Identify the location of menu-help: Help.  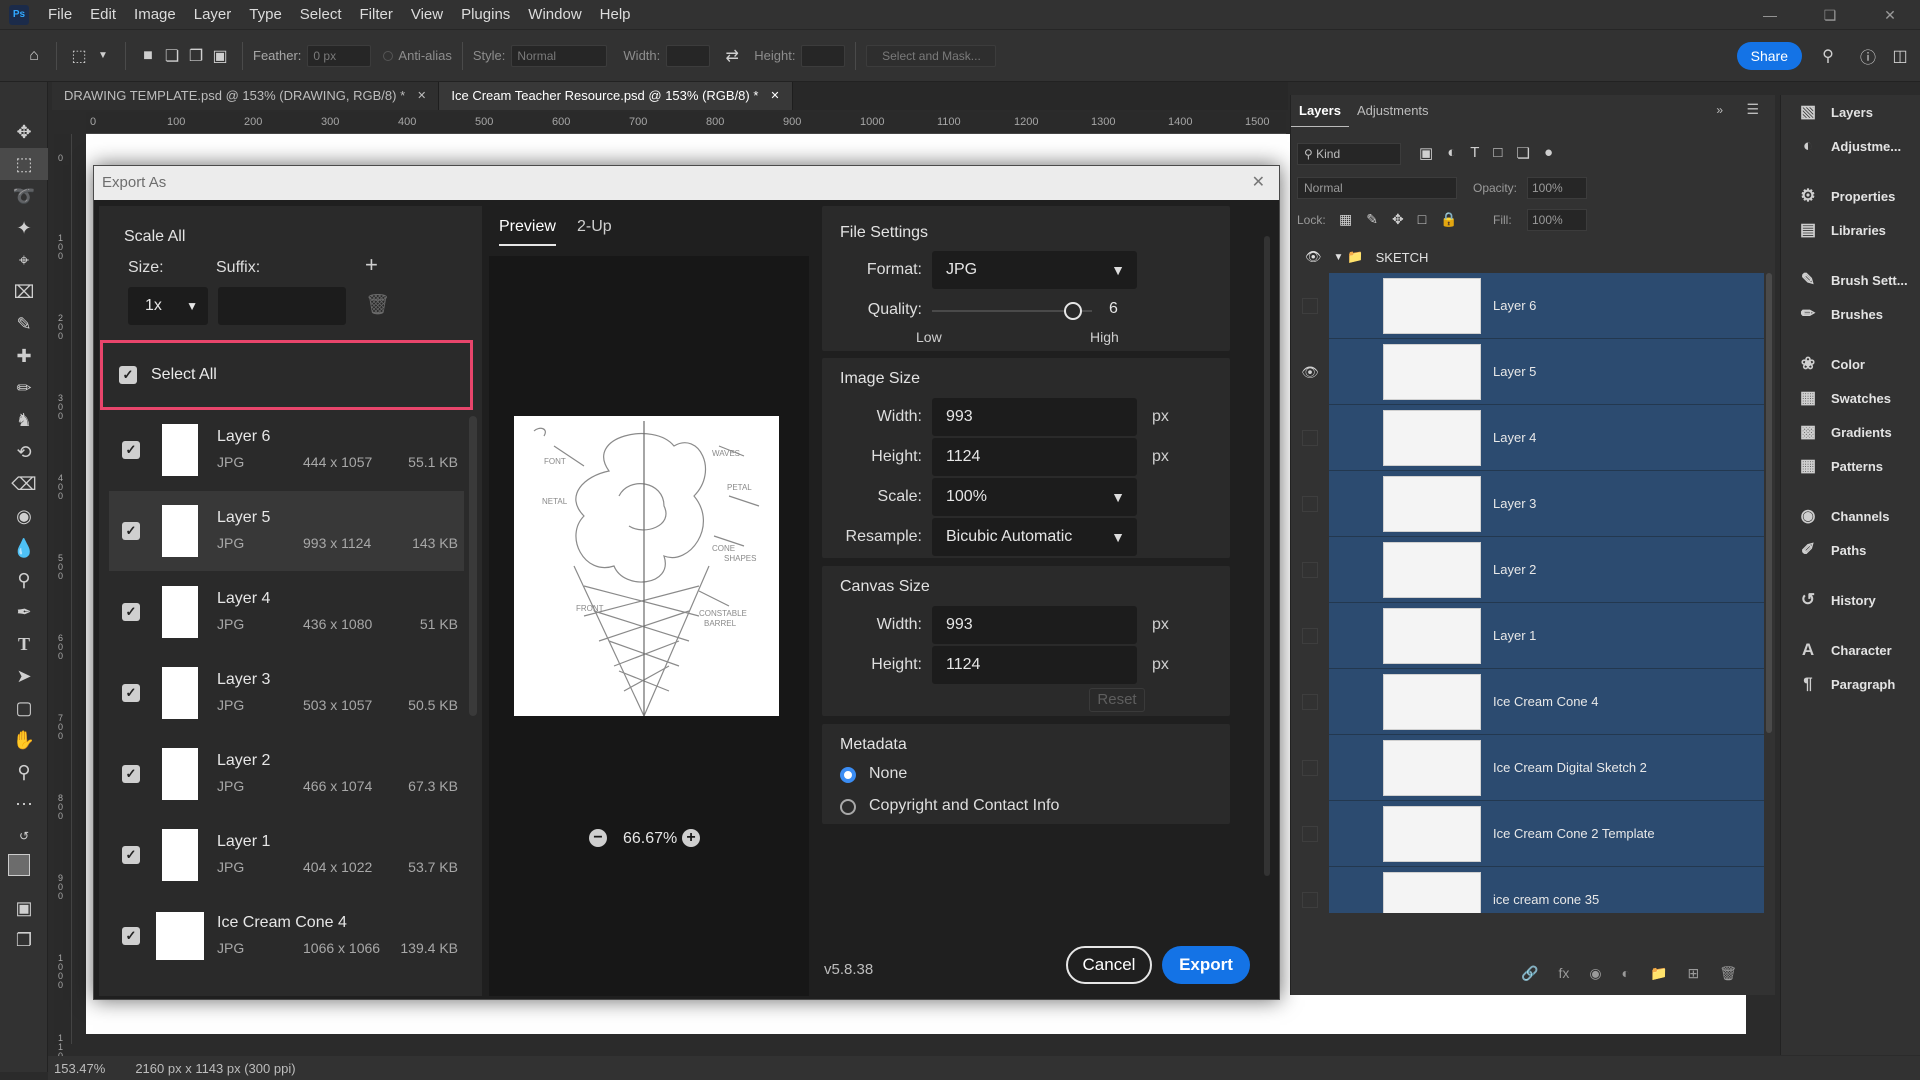
(615, 15).